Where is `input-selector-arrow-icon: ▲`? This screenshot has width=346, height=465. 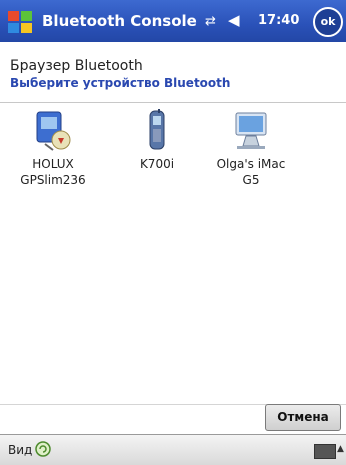
input-selector-arrow-icon: ▲ is located at coordinates (340, 449).